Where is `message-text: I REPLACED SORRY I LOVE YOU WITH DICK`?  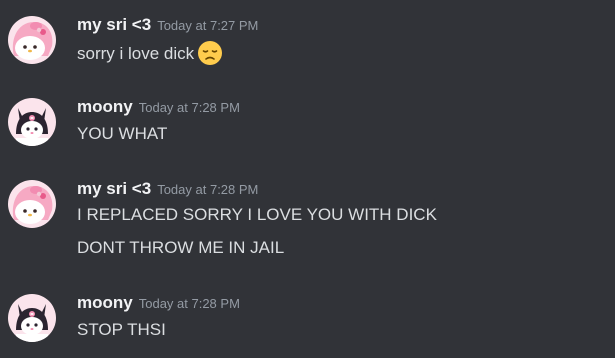
message-text: I REPLACED SORRY I LOVE YOU WITH DICK is located at coordinates (257, 214).